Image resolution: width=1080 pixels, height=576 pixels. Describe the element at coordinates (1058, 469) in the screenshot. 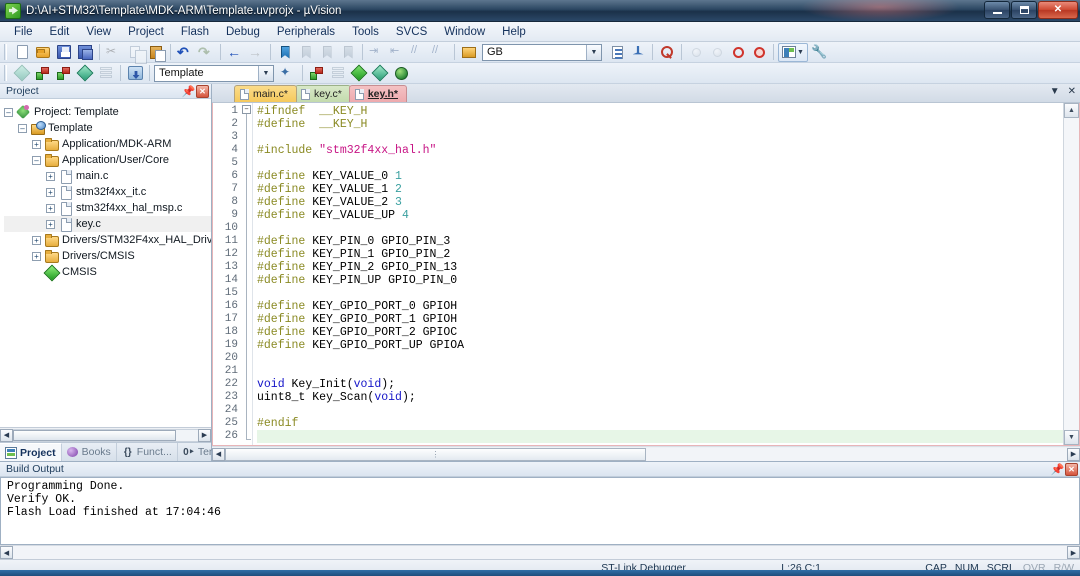

I see `pin-icon: 📌` at that location.